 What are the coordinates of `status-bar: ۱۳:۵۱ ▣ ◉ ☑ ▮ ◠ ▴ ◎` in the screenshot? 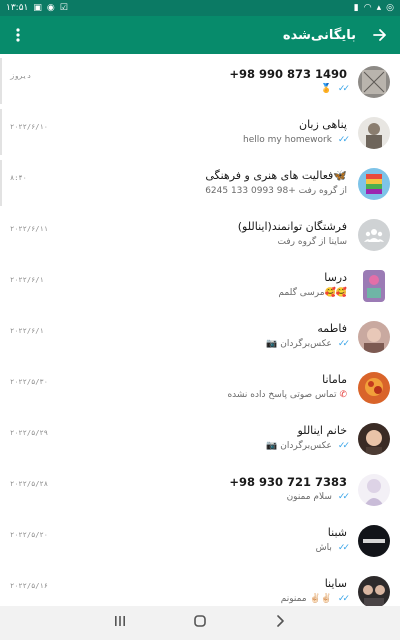 It's located at (200, 8).